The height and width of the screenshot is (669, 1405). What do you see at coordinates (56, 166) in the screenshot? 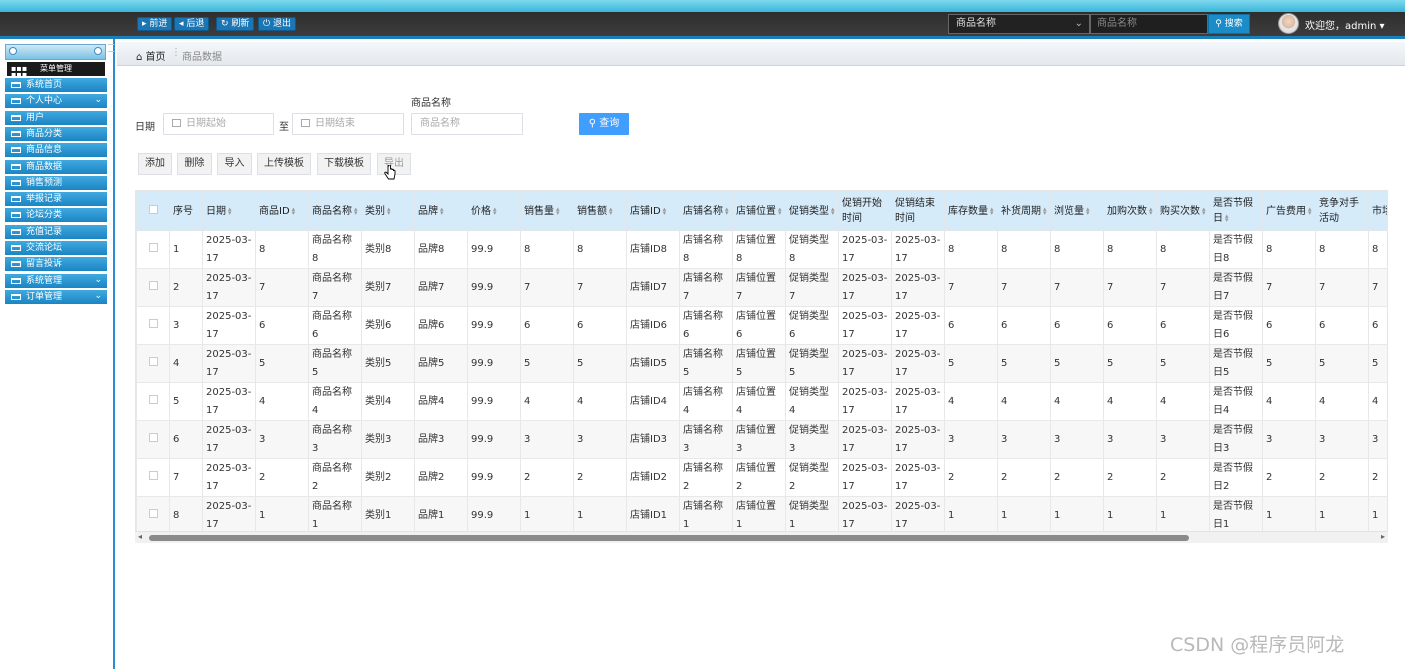
I see `sidebar-item: 商品数据` at bounding box center [56, 166].